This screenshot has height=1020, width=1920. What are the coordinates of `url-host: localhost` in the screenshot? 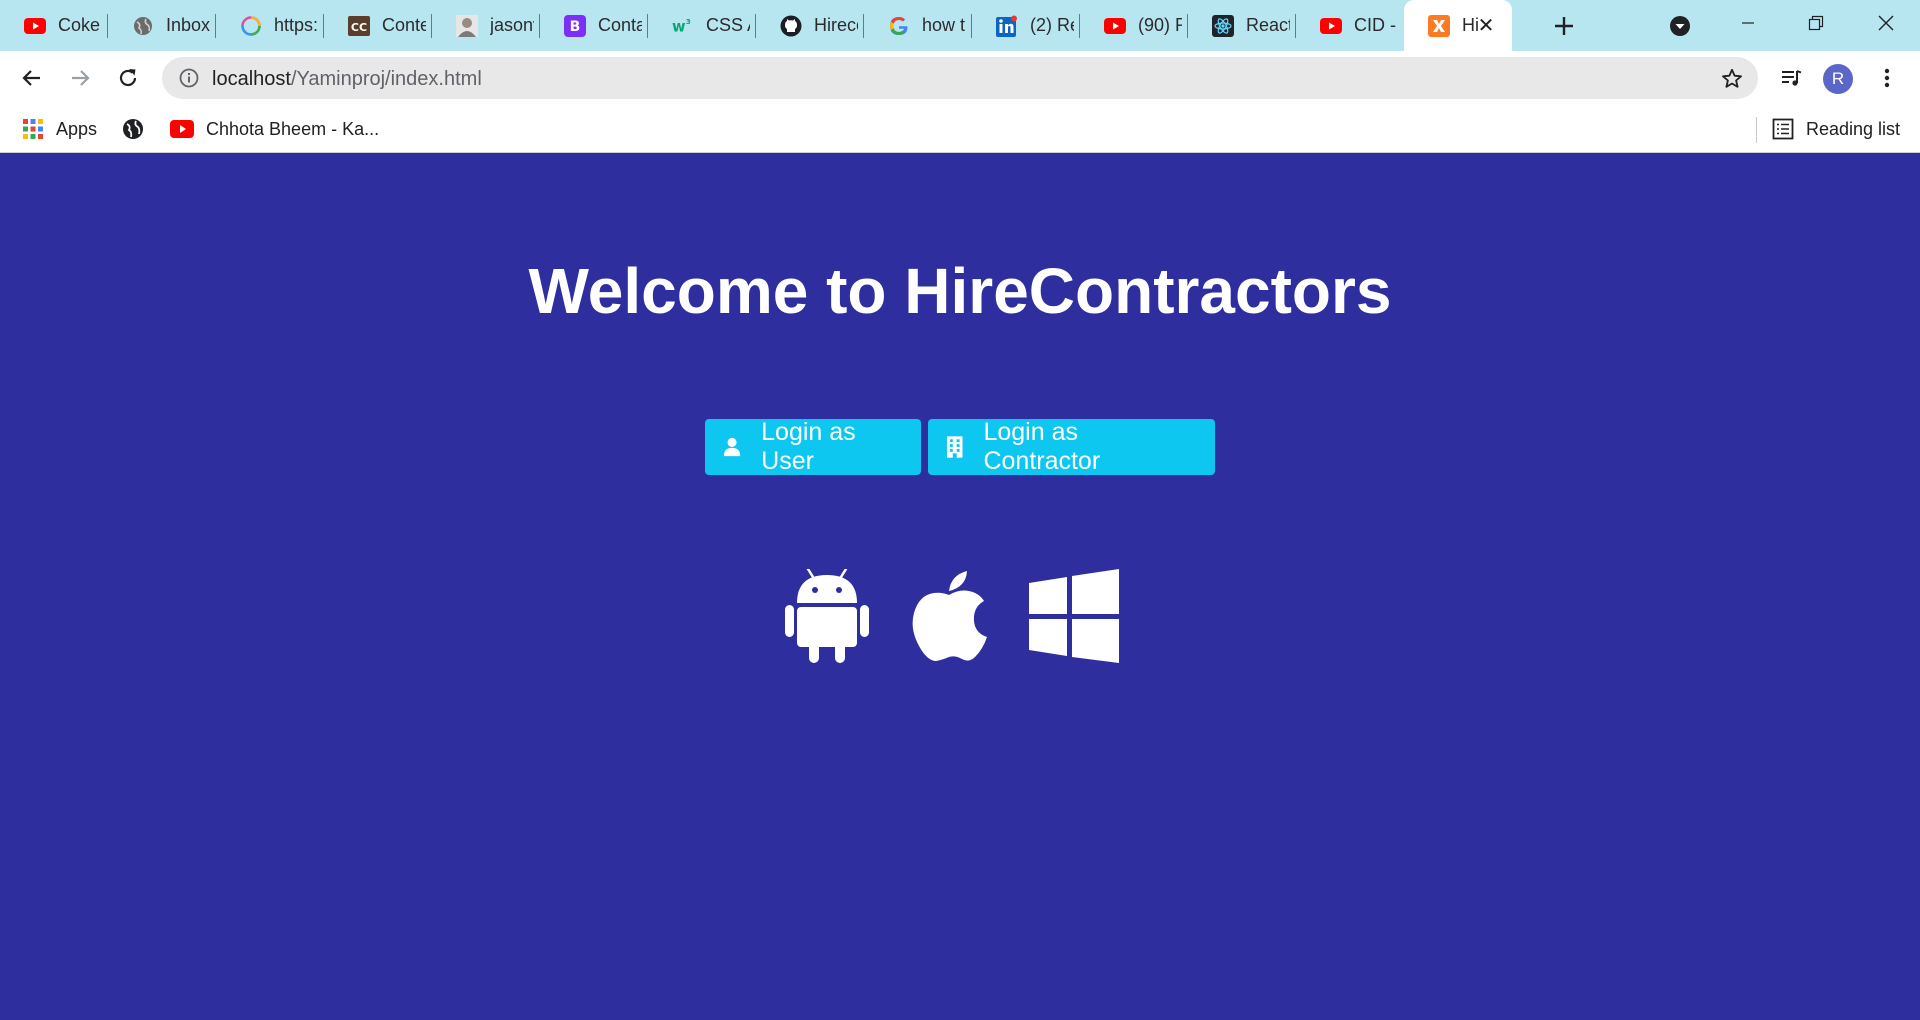 It's located at (251, 79).